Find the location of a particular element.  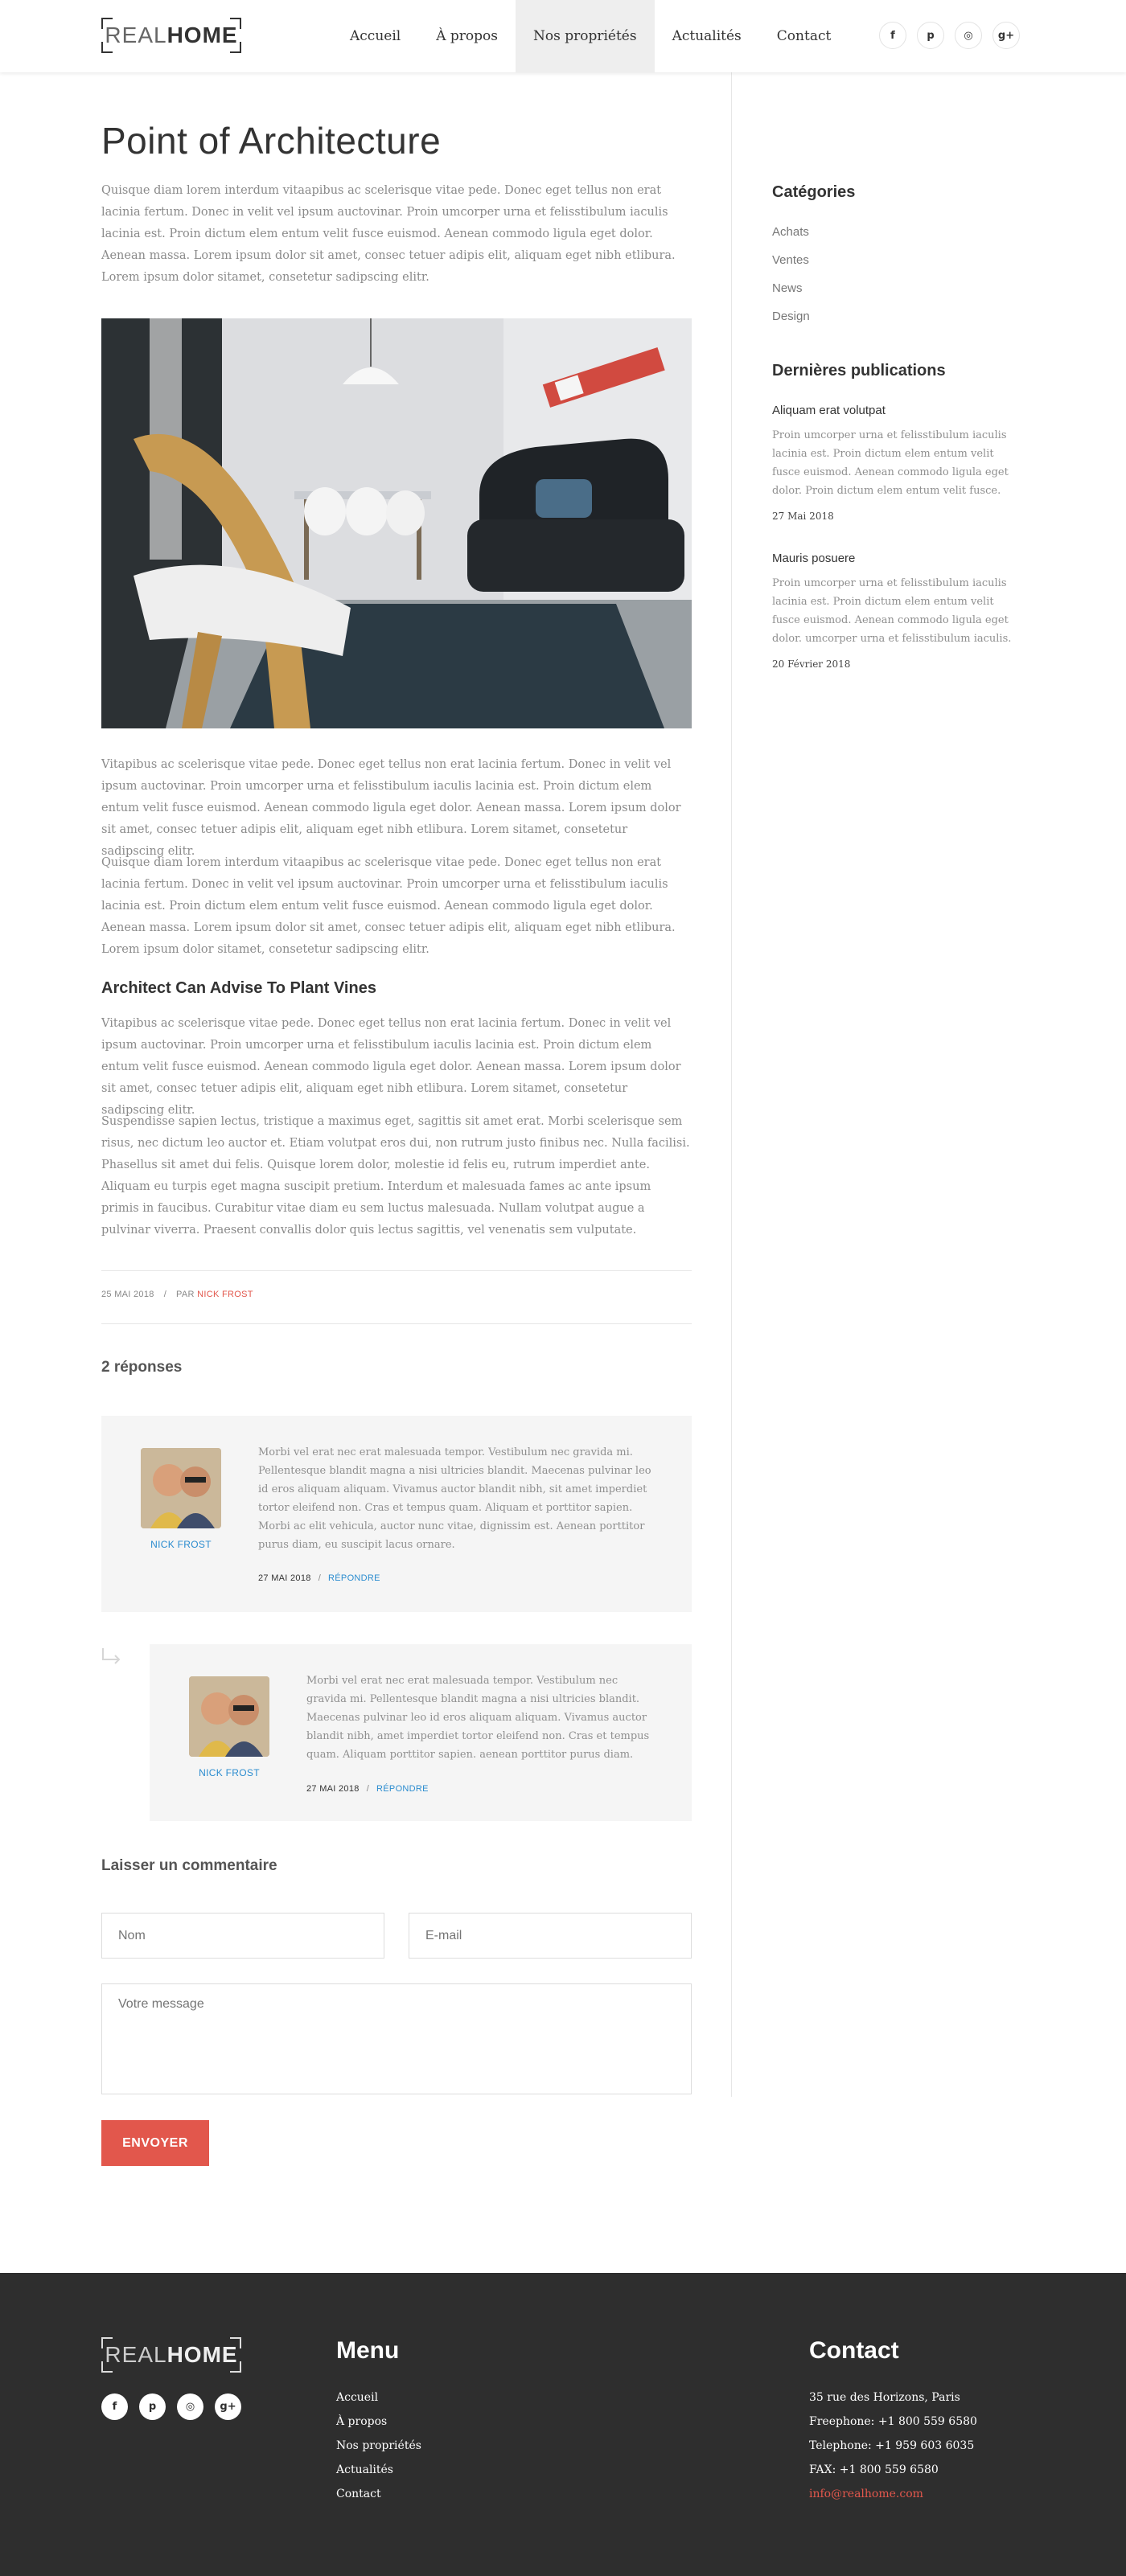

footer-menu-item: Contact is located at coordinates (378, 2494).